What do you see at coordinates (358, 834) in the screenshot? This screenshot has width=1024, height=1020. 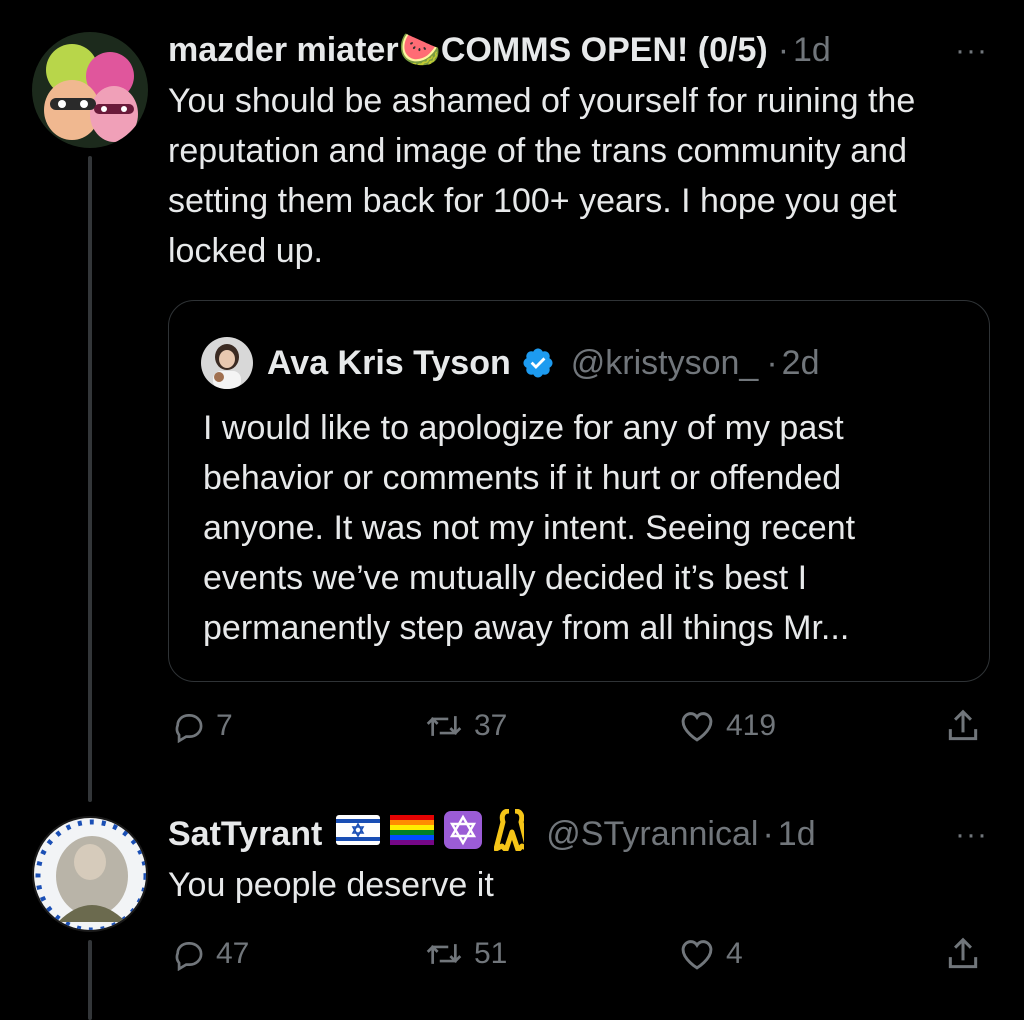 I see `israel-flag-icon` at bounding box center [358, 834].